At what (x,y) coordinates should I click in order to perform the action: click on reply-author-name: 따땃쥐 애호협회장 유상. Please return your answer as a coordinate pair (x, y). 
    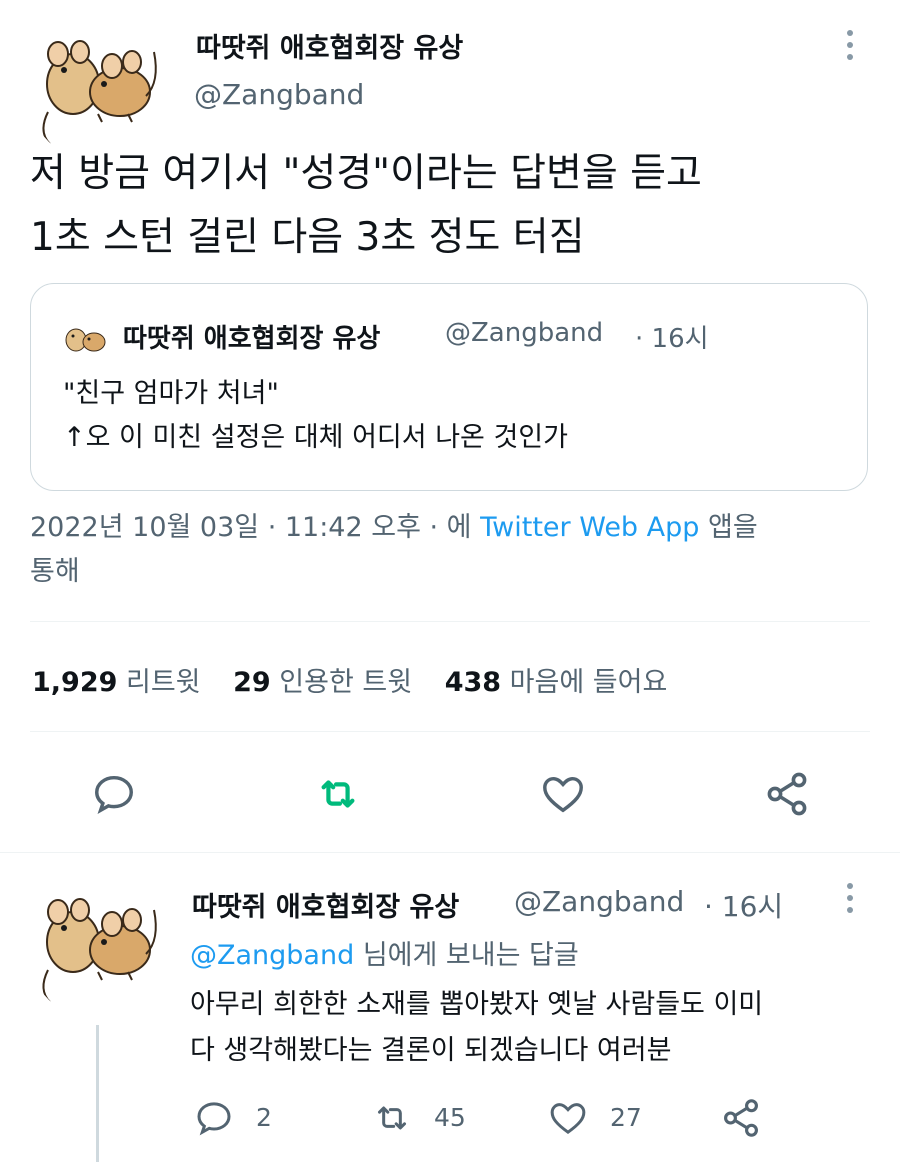
    Looking at the image, I should click on (325, 904).